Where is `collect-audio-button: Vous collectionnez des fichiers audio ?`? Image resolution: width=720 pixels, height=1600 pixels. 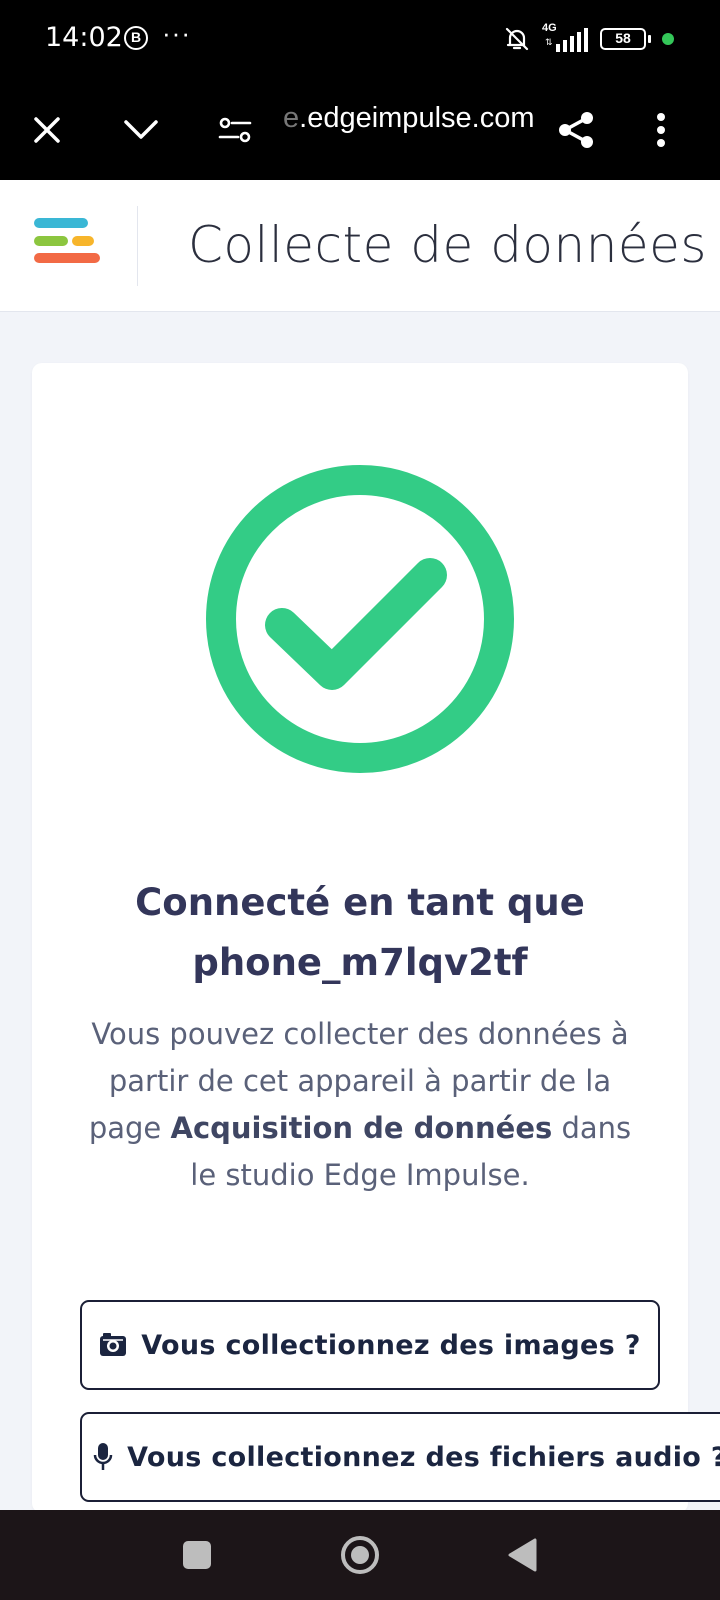 collect-audio-button: Vous collectionnez des fichiers audio ? is located at coordinates (400, 1457).